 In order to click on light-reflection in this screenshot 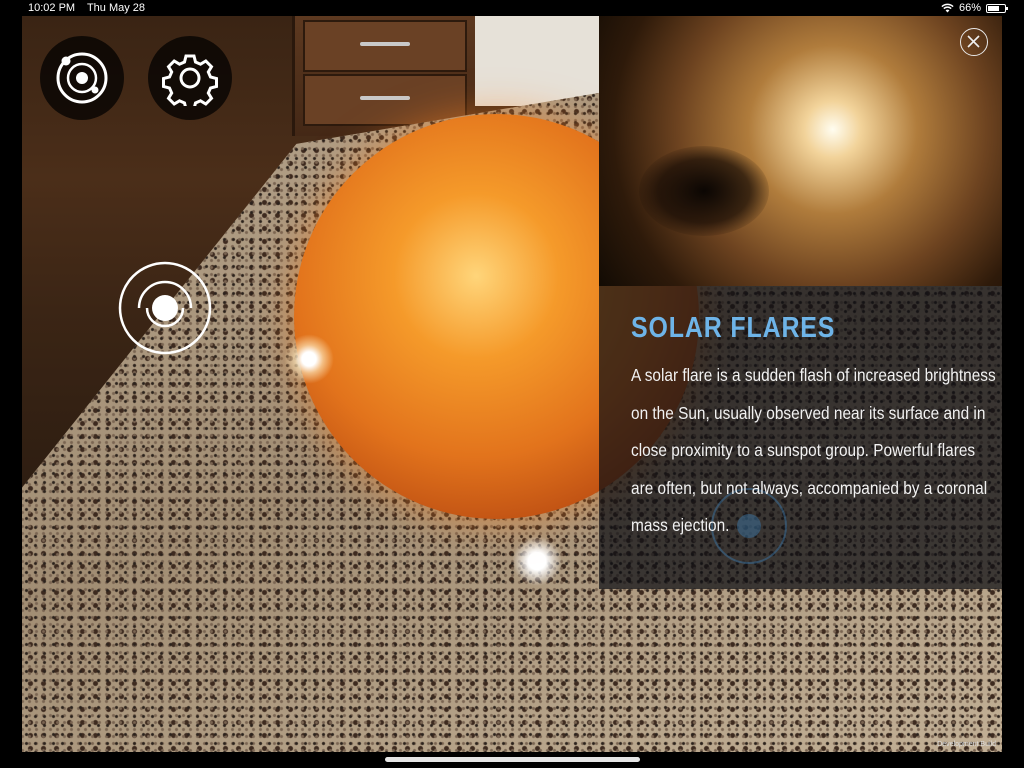, I will do `click(537, 561)`.